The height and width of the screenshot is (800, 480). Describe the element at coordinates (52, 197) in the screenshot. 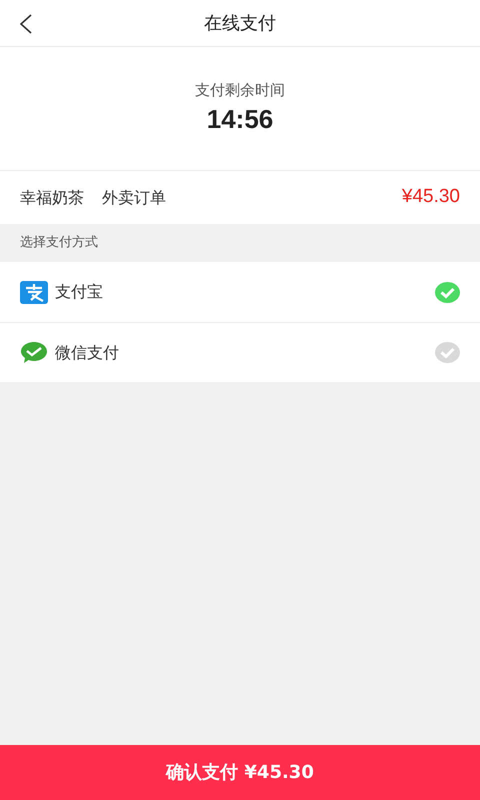

I see `shop-name: 幸福奶茶` at that location.